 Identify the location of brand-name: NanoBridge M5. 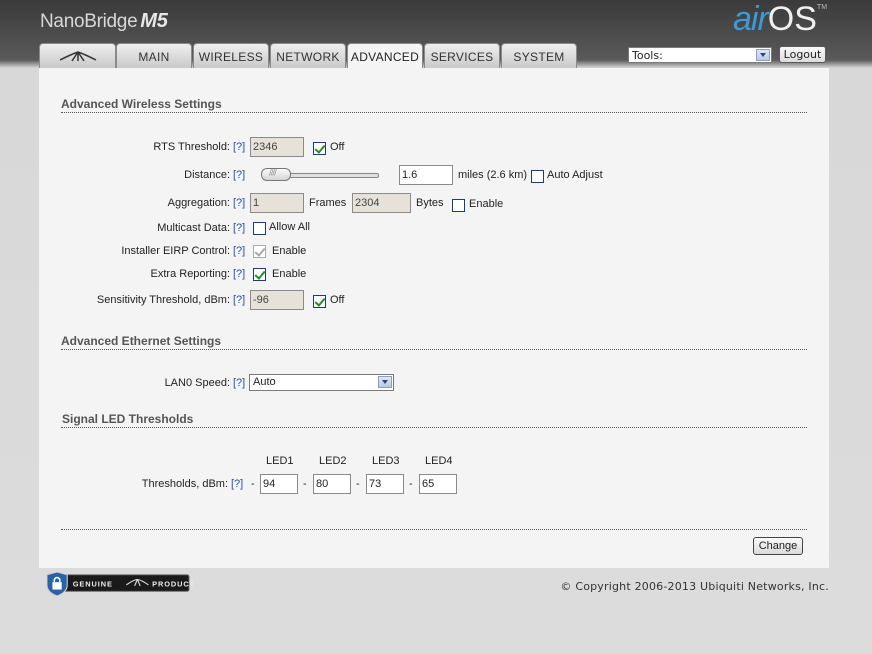
(104, 21).